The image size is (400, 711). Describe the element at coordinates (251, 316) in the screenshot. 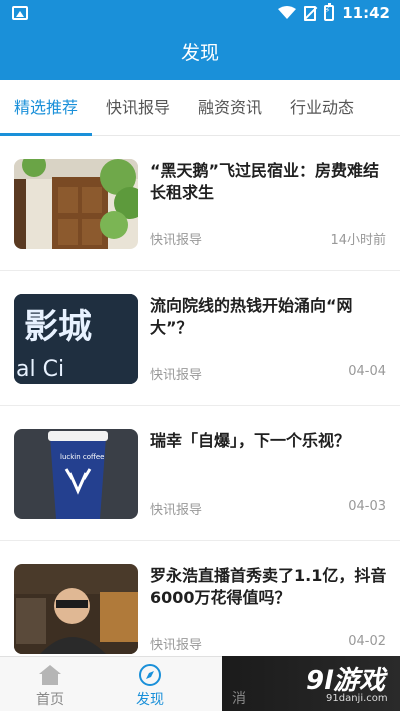

I see `news-title: 流向院线的热钱开始涌向“网大”？` at that location.